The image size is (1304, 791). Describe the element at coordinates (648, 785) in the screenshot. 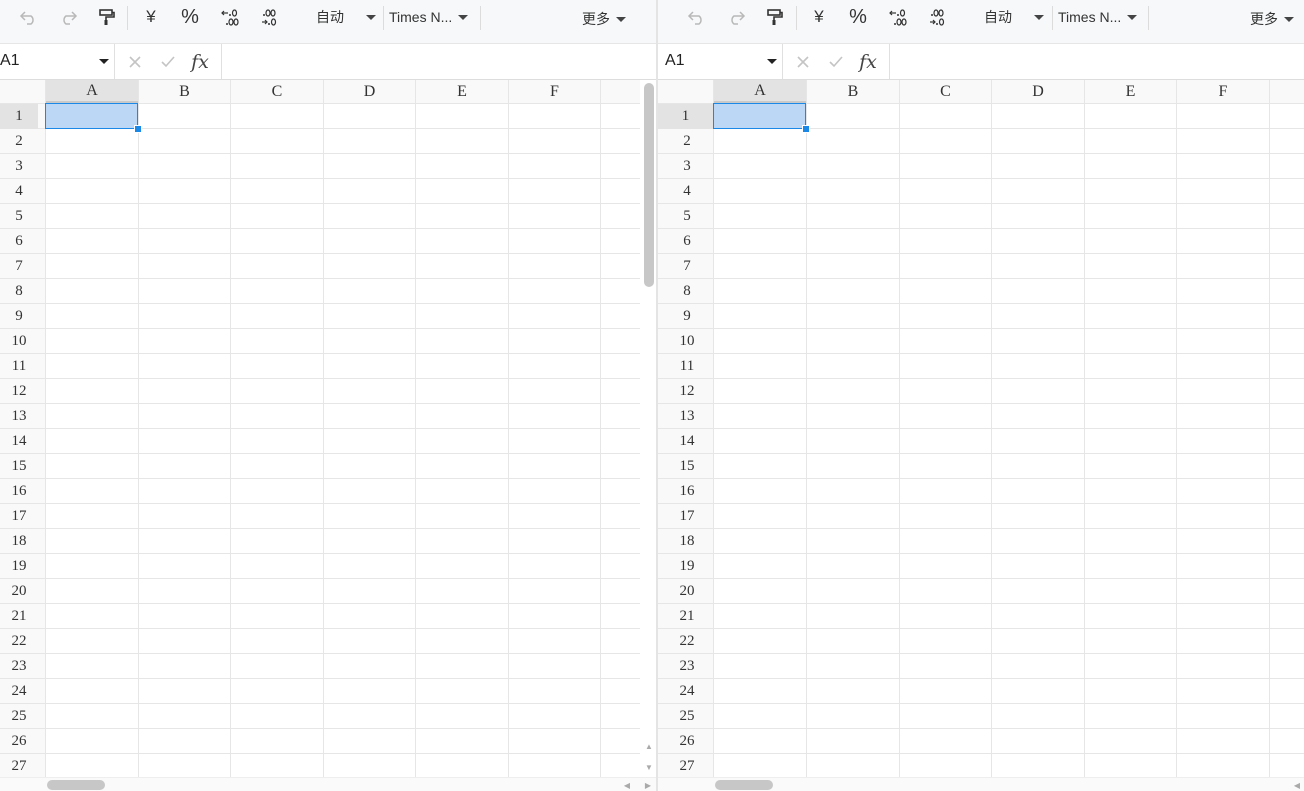

I see `scroll-right-icon: ▶` at that location.